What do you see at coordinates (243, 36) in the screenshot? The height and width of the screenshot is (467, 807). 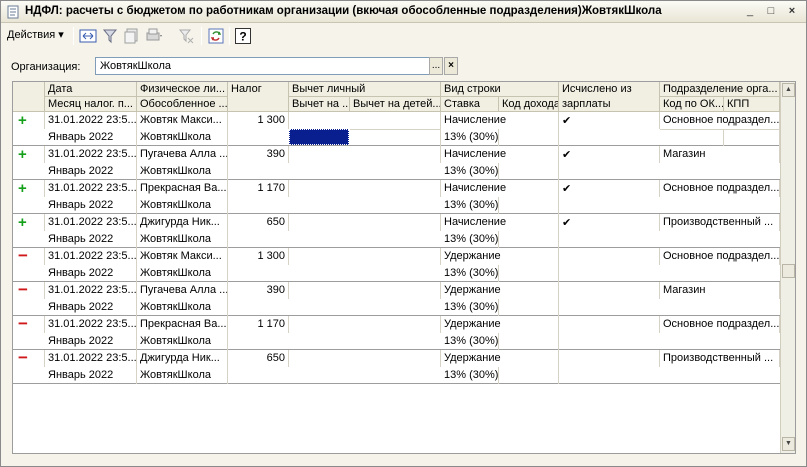 I see `help-icon: ?` at bounding box center [243, 36].